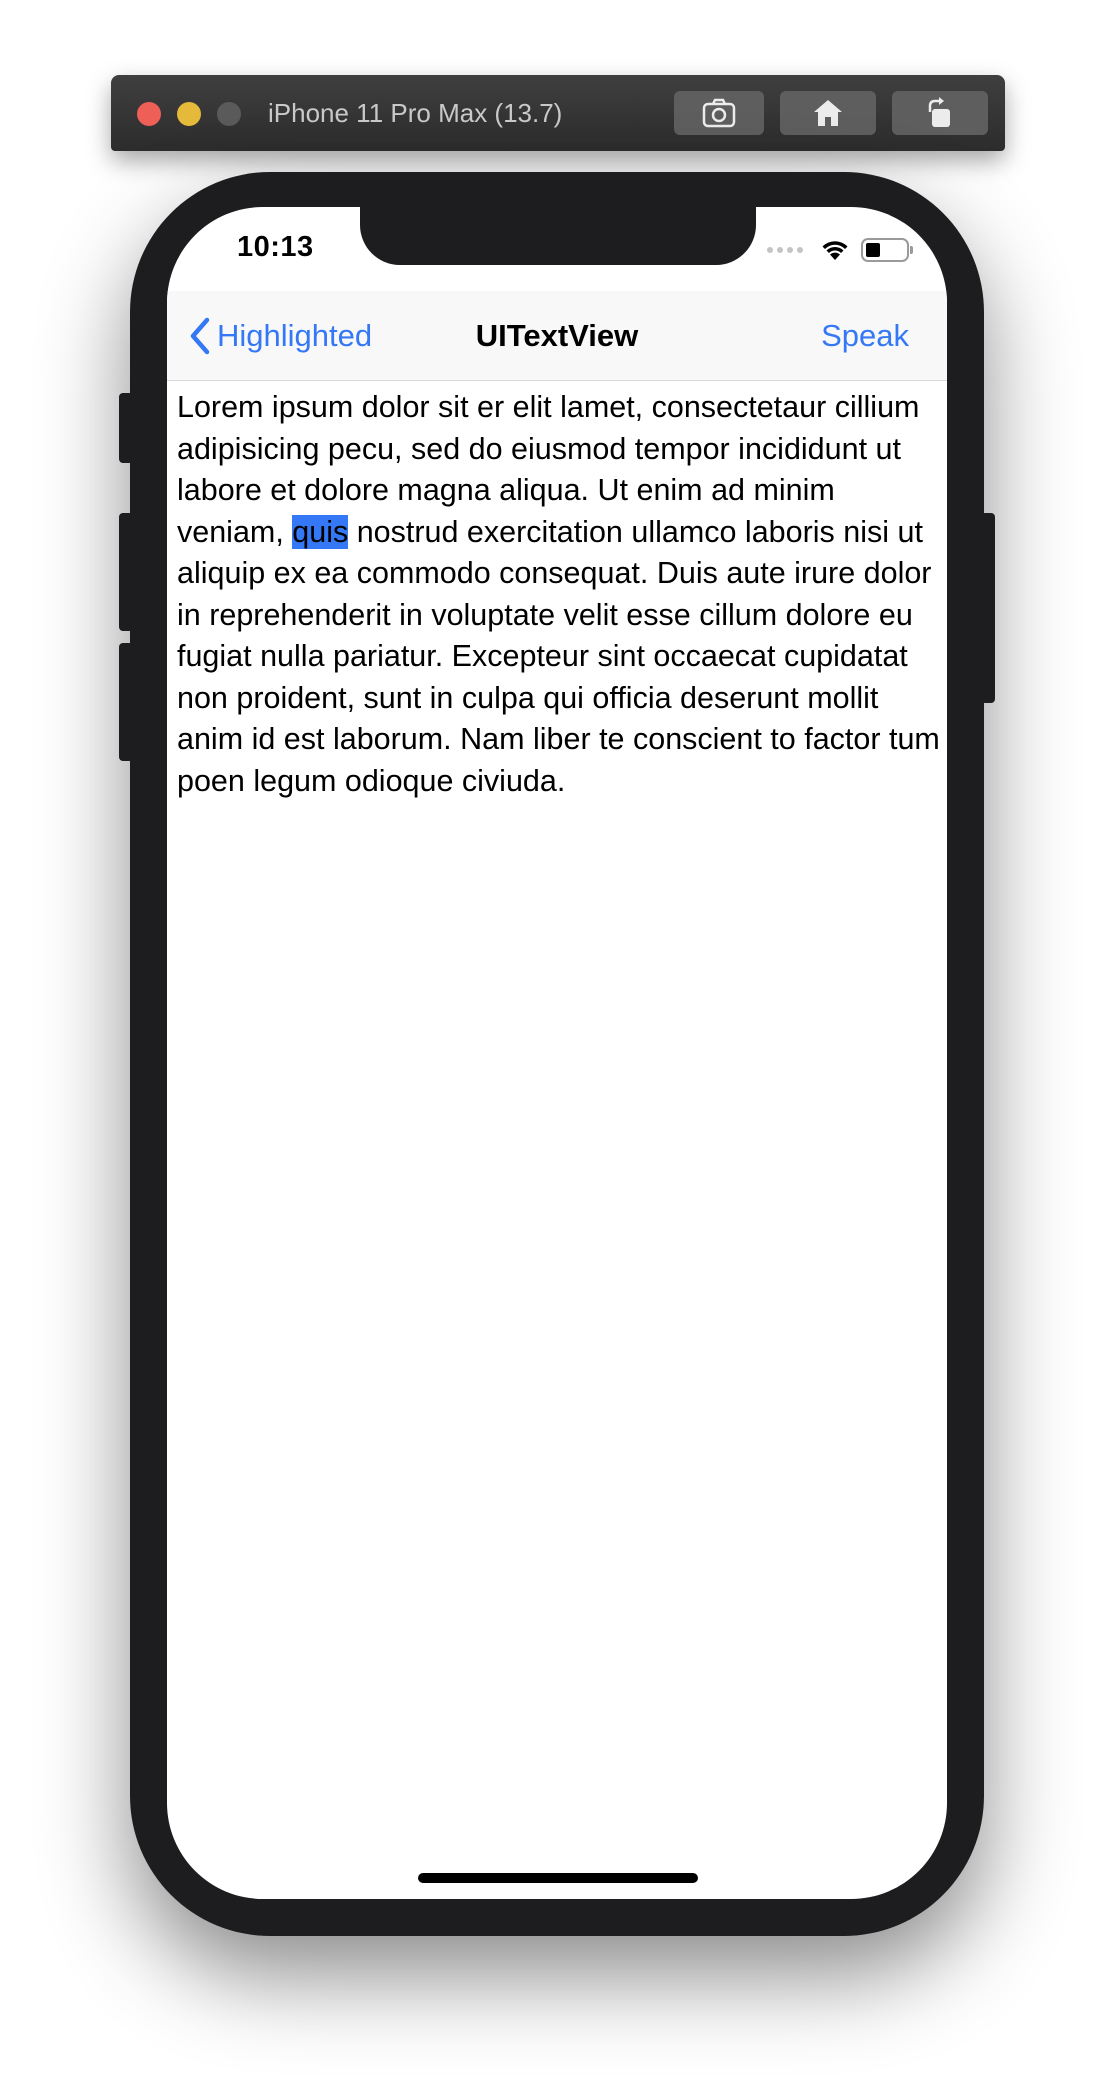 This screenshot has width=1114, height=2082. I want to click on rotate-icon, so click(939, 112).